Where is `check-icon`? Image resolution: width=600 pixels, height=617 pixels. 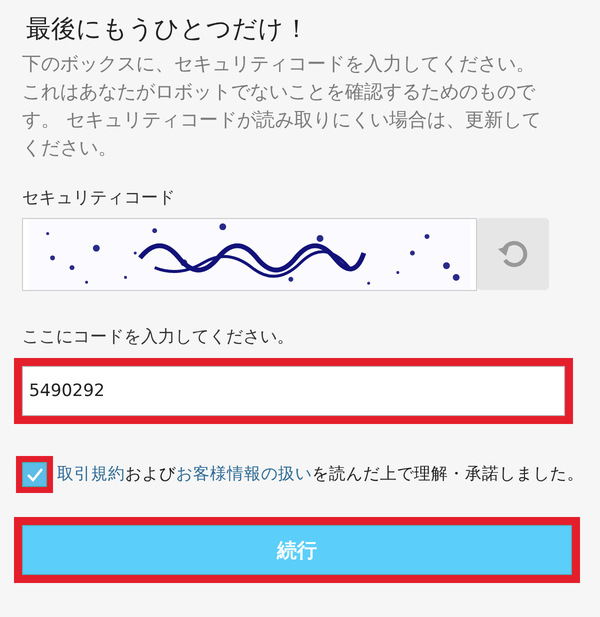 check-icon is located at coordinates (35, 474).